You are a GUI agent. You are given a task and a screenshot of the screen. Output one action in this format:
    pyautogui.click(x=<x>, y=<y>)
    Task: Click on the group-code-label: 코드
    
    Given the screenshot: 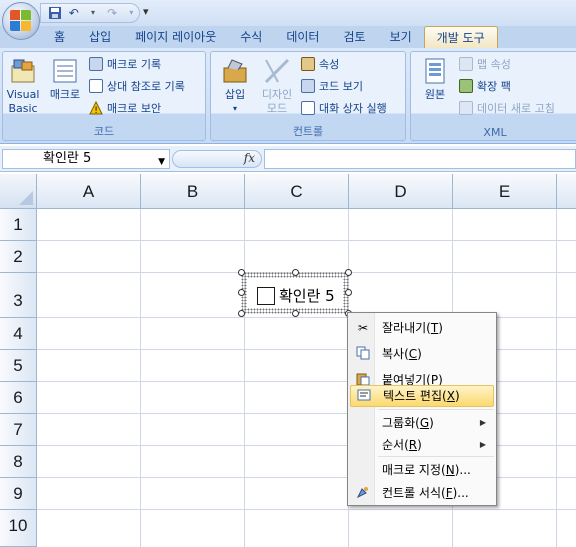 What is the action you would take?
    pyautogui.click(x=104, y=131)
    